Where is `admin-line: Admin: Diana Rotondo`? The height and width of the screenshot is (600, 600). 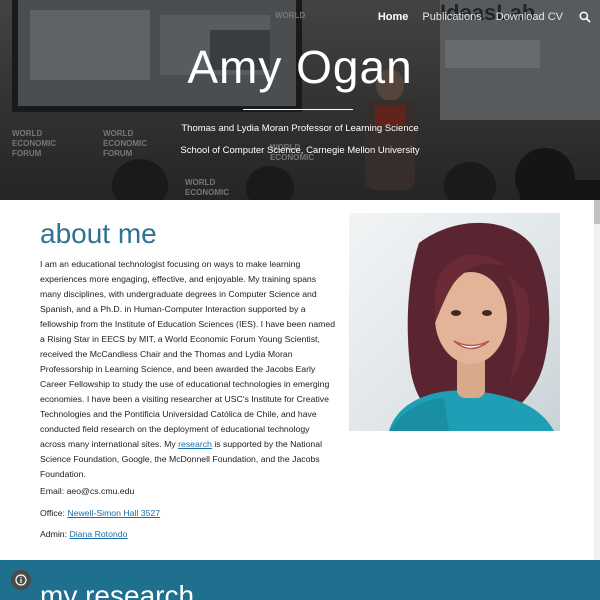
admin-line: Admin: Diana Rotondo is located at coordinates (83, 534).